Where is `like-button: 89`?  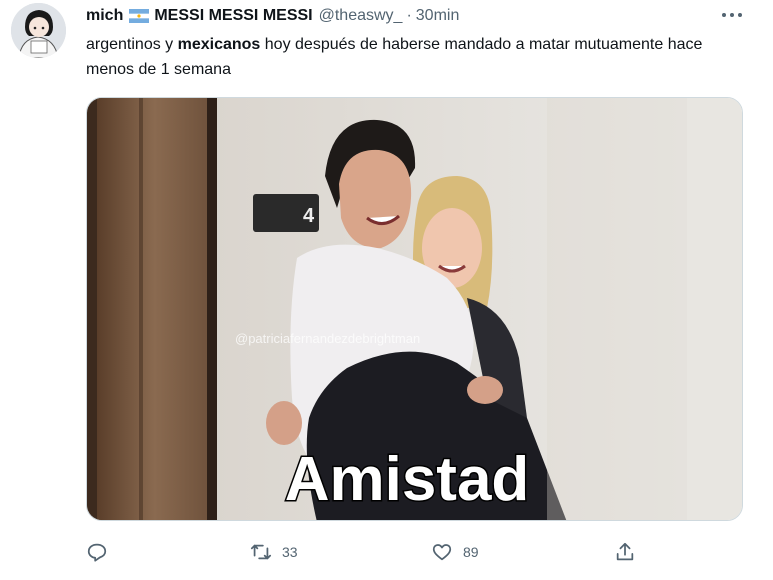 like-button: 89 is located at coordinates (455, 552).